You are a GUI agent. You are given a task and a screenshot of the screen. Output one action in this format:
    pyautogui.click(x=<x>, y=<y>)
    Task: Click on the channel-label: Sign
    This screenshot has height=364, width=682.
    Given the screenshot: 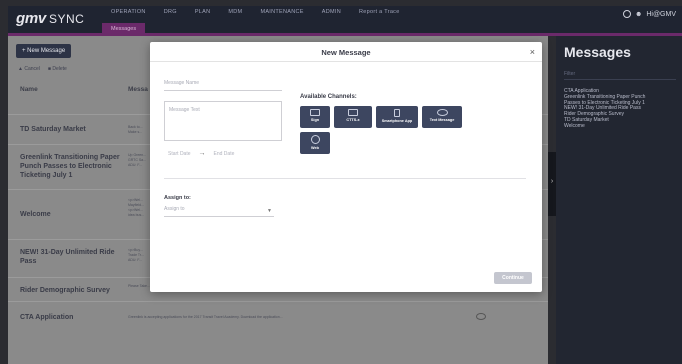 What is the action you would take?
    pyautogui.click(x=315, y=120)
    